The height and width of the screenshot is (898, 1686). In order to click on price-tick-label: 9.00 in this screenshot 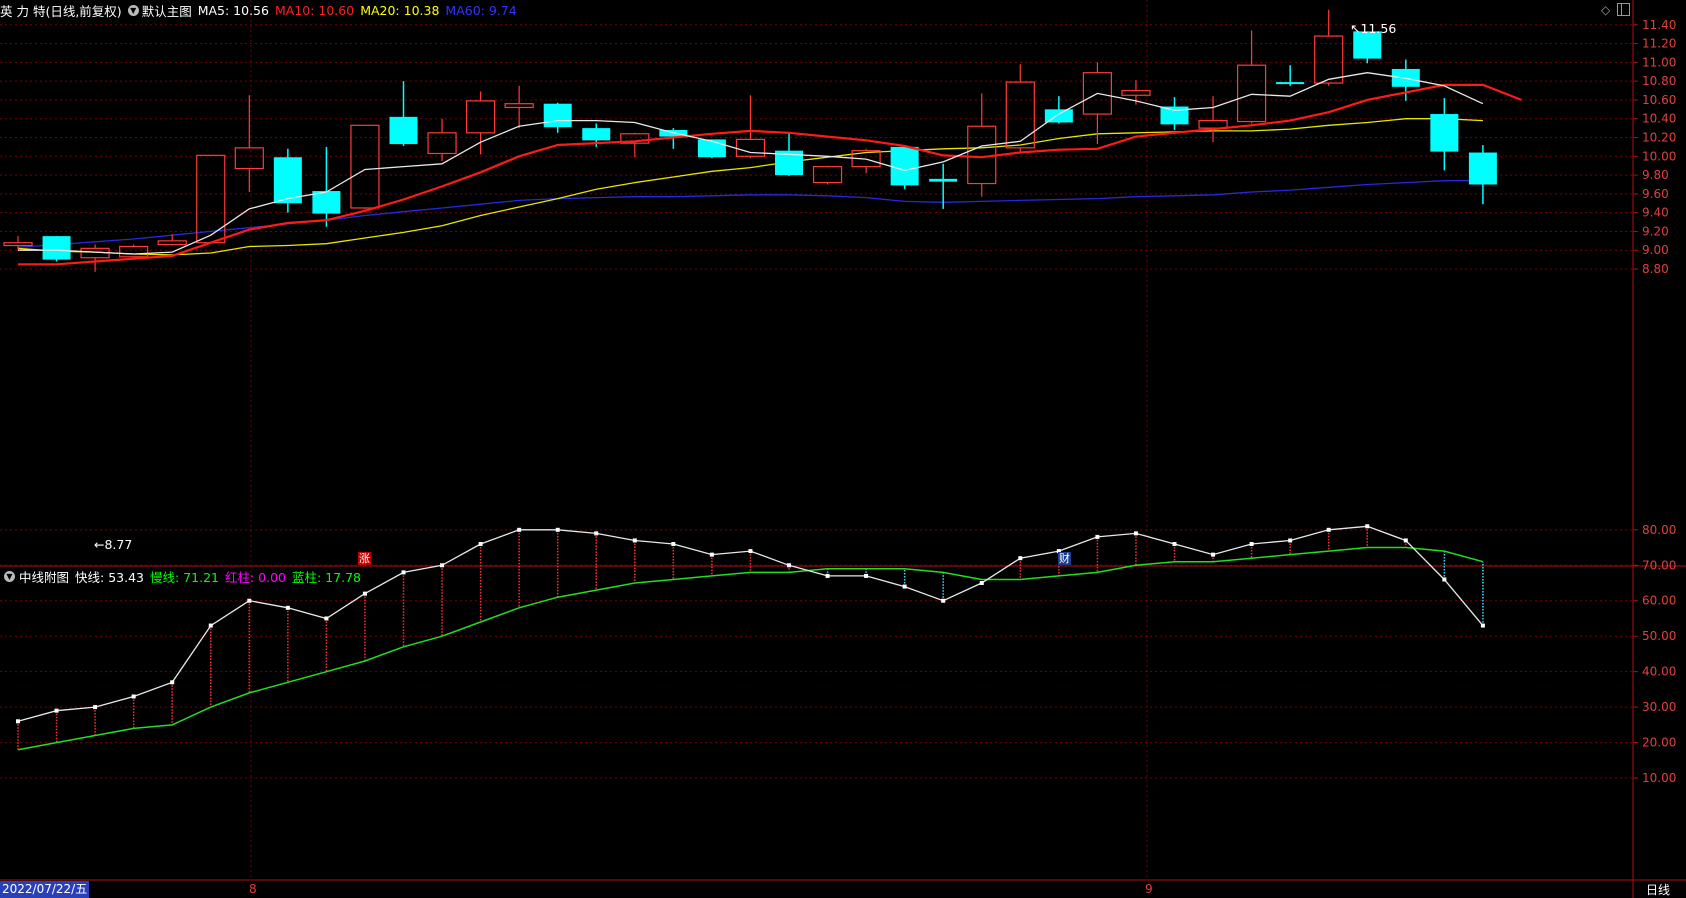, I will do `click(1655, 250)`.